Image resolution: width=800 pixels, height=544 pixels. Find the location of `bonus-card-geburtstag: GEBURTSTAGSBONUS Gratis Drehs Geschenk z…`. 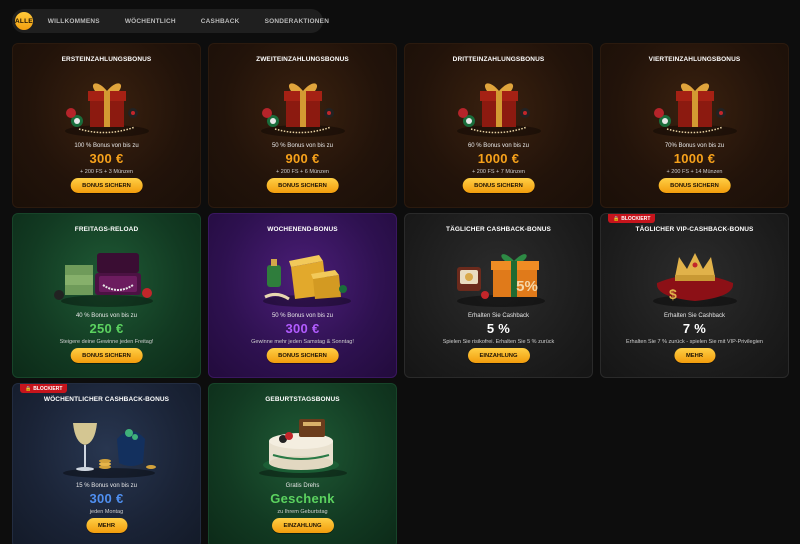

bonus-card-geburtstag: GEBURTSTAGSBONUS Gratis Drehs Geschenk z… is located at coordinates (302, 463).